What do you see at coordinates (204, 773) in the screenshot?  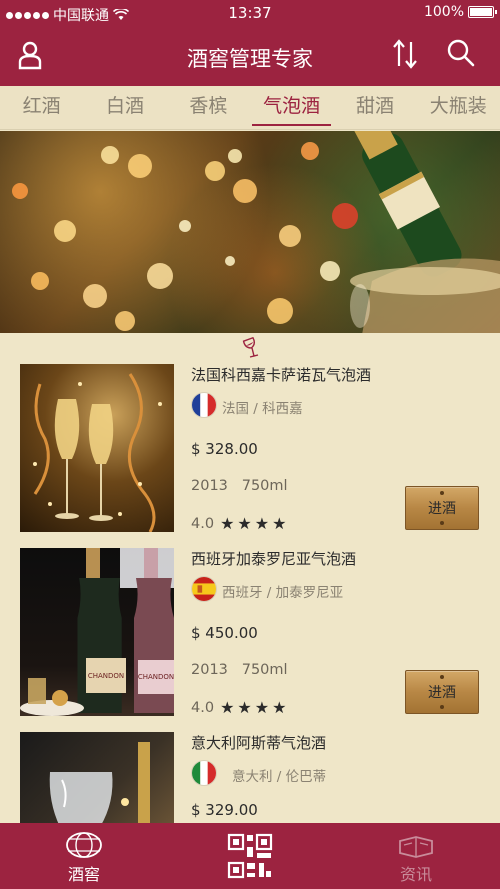 I see `italy-flag-icon` at bounding box center [204, 773].